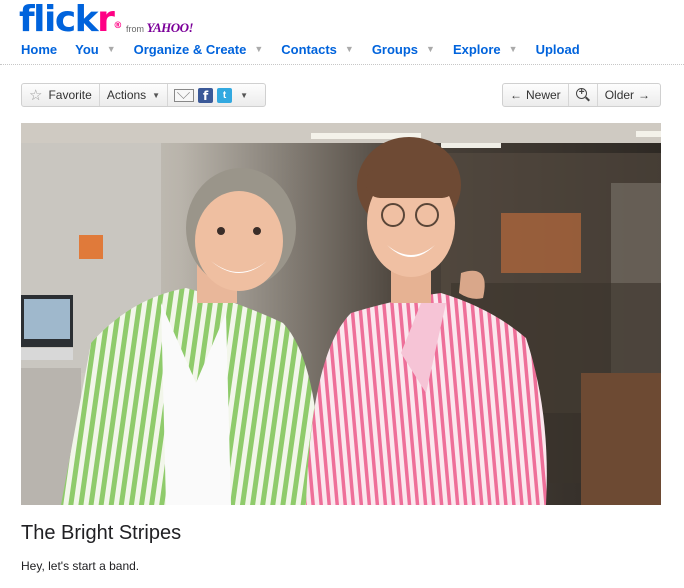 This screenshot has width=684, height=588. What do you see at coordinates (225, 95) in the screenshot?
I see `twitter-icon: t` at bounding box center [225, 95].